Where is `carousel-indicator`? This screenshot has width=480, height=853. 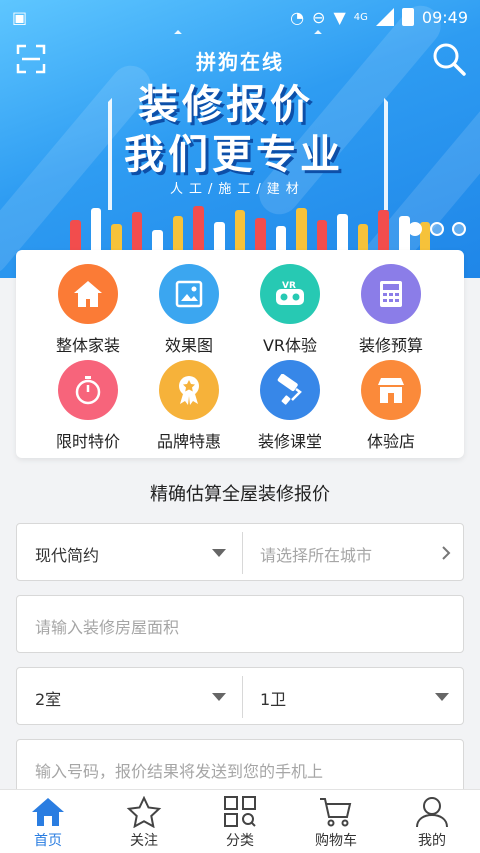 carousel-indicator is located at coordinates (437, 229).